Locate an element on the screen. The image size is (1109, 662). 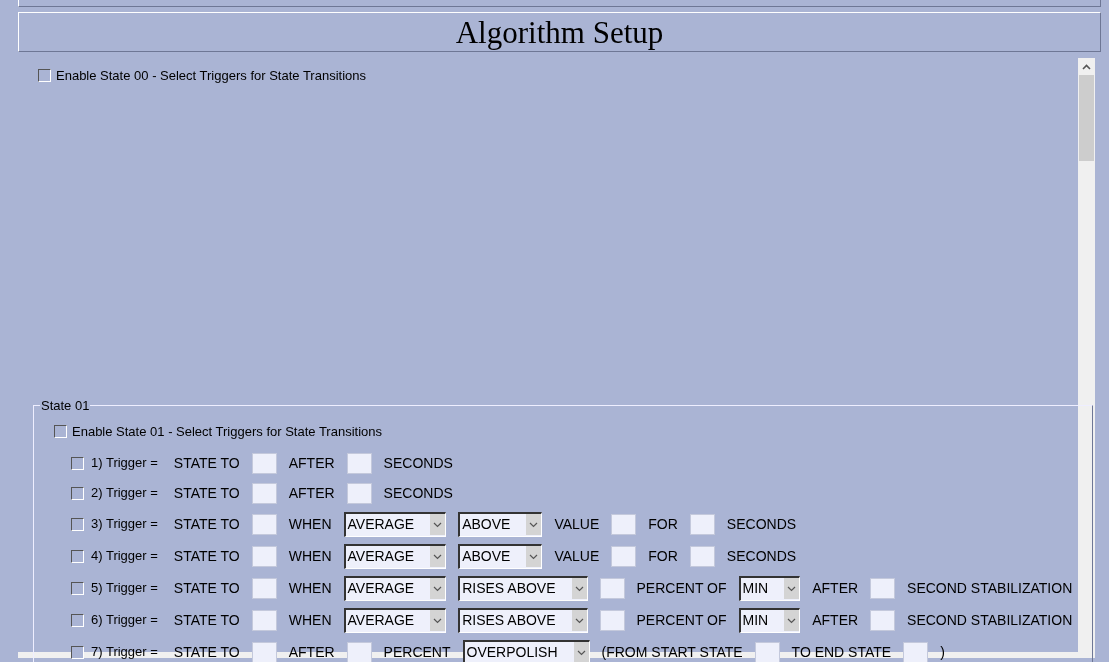
field-label: TO END STATE is located at coordinates (841, 652).